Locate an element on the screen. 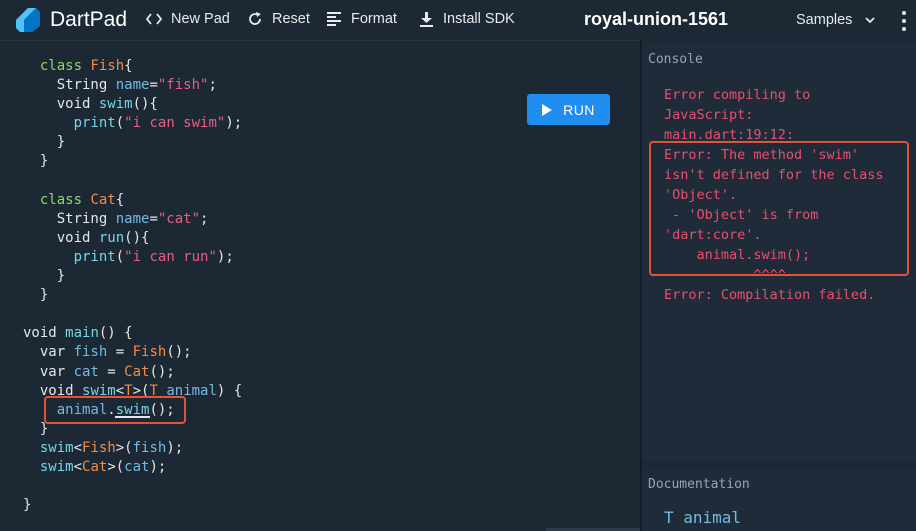  code-line: var fish = Fish(); is located at coordinates (132, 352).